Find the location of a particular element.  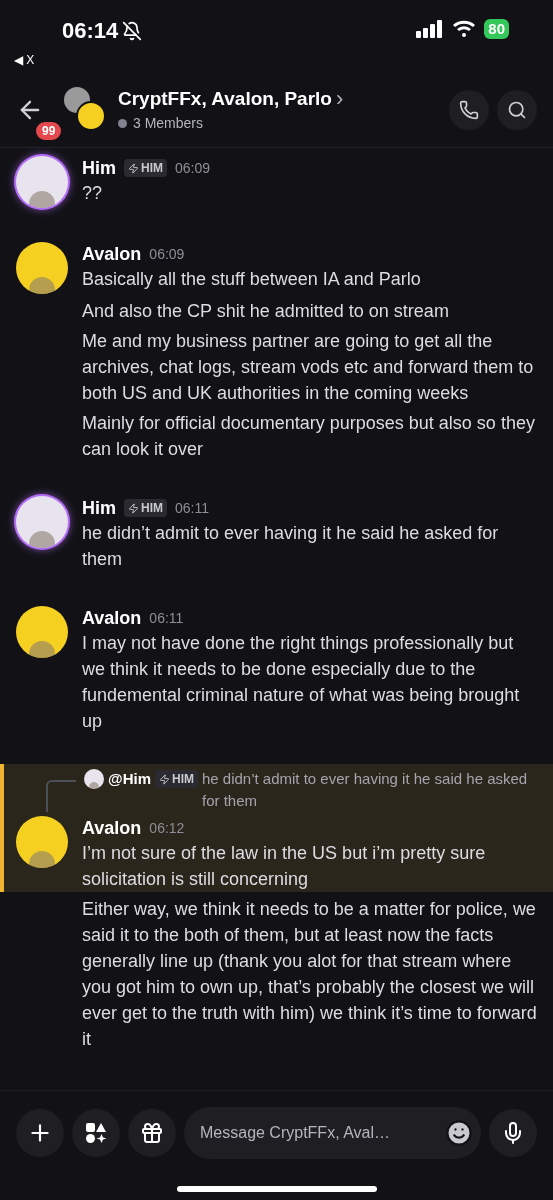

message-text: he didn’t admit to ever having it he said he asked for them is located at coordinates (291, 546).